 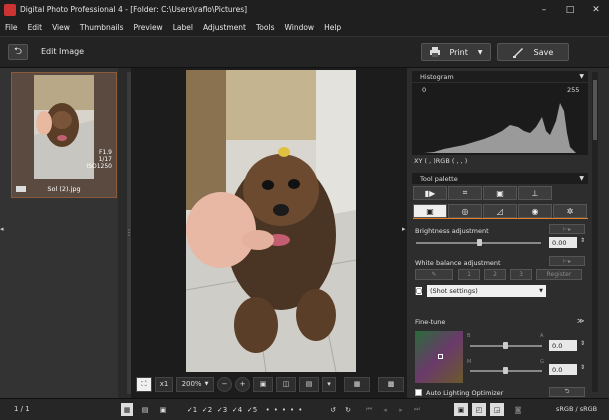 What do you see at coordinates (596, 9) in the screenshot?
I see `close-button: ✕` at bounding box center [596, 9].